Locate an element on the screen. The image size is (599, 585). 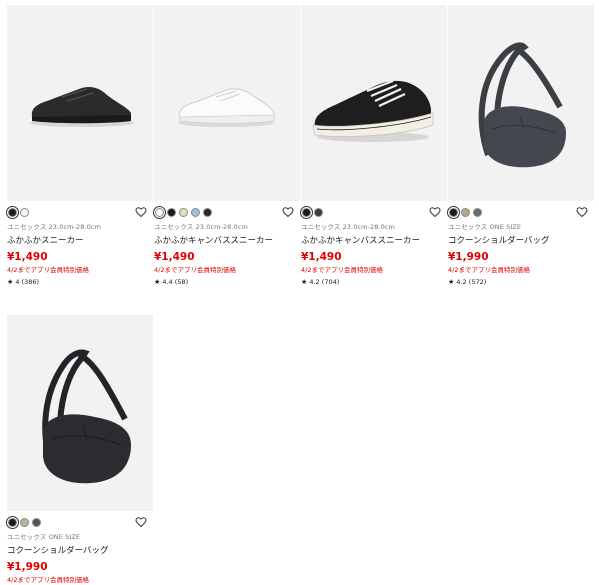
review-count: (572) is located at coordinates (477, 282).